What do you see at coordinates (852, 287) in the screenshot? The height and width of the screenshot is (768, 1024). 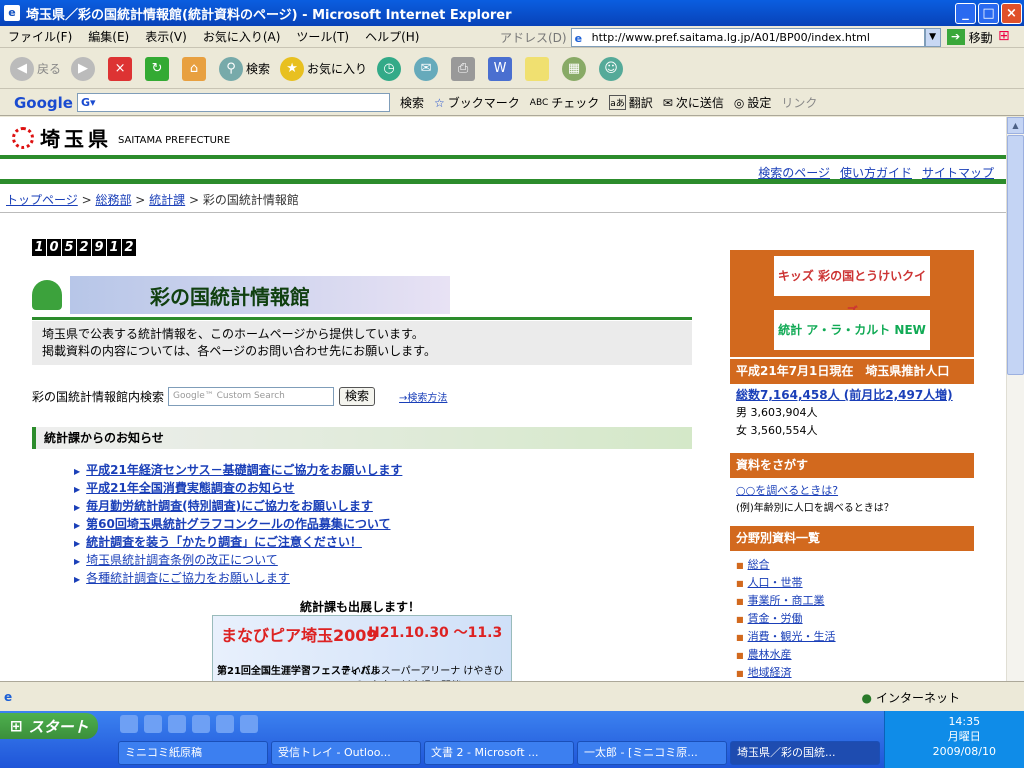 I see `quiz-banner: キッズ 彩の国とうけいクイズ` at bounding box center [852, 287].